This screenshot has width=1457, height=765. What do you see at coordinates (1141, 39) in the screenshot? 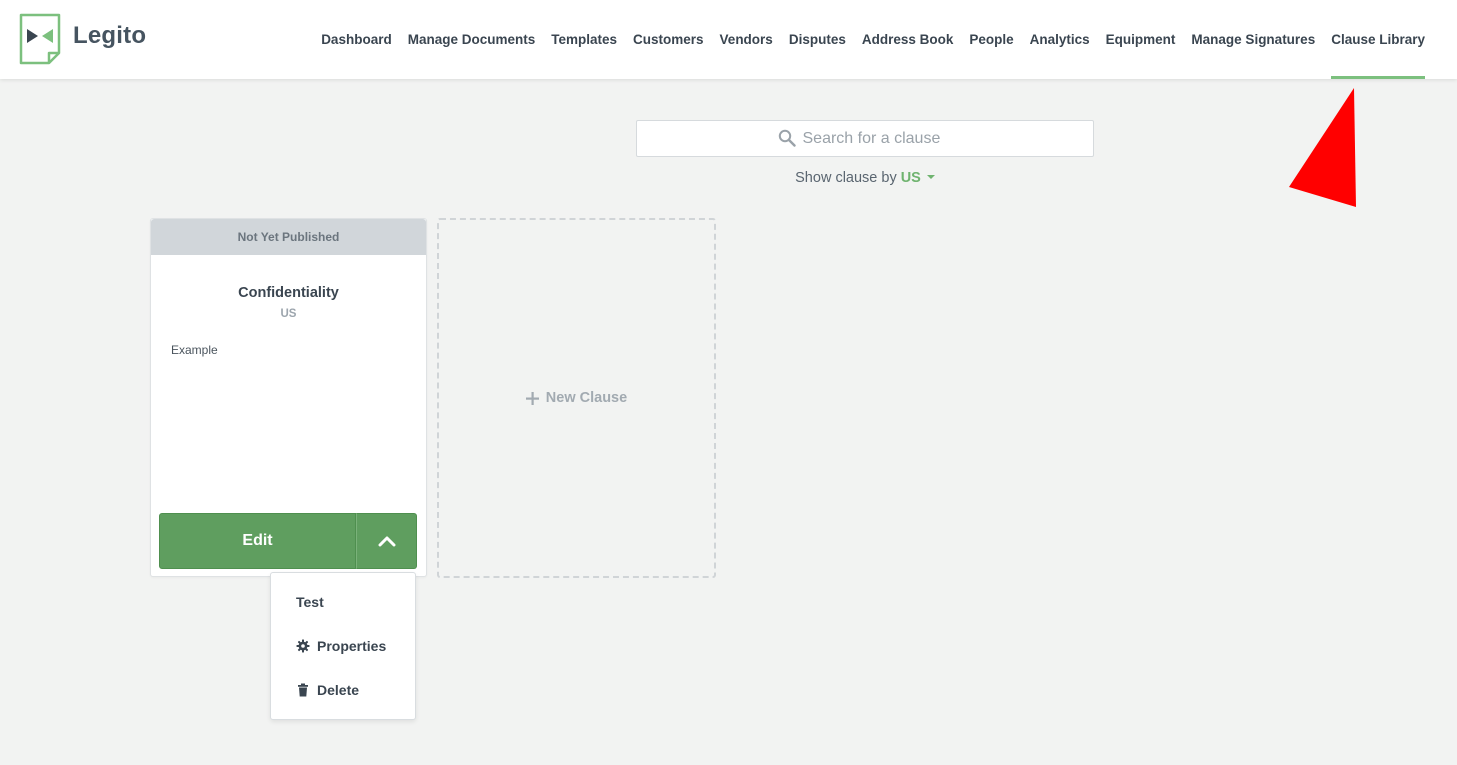
I see `nav-equipment: Equipment` at bounding box center [1141, 39].